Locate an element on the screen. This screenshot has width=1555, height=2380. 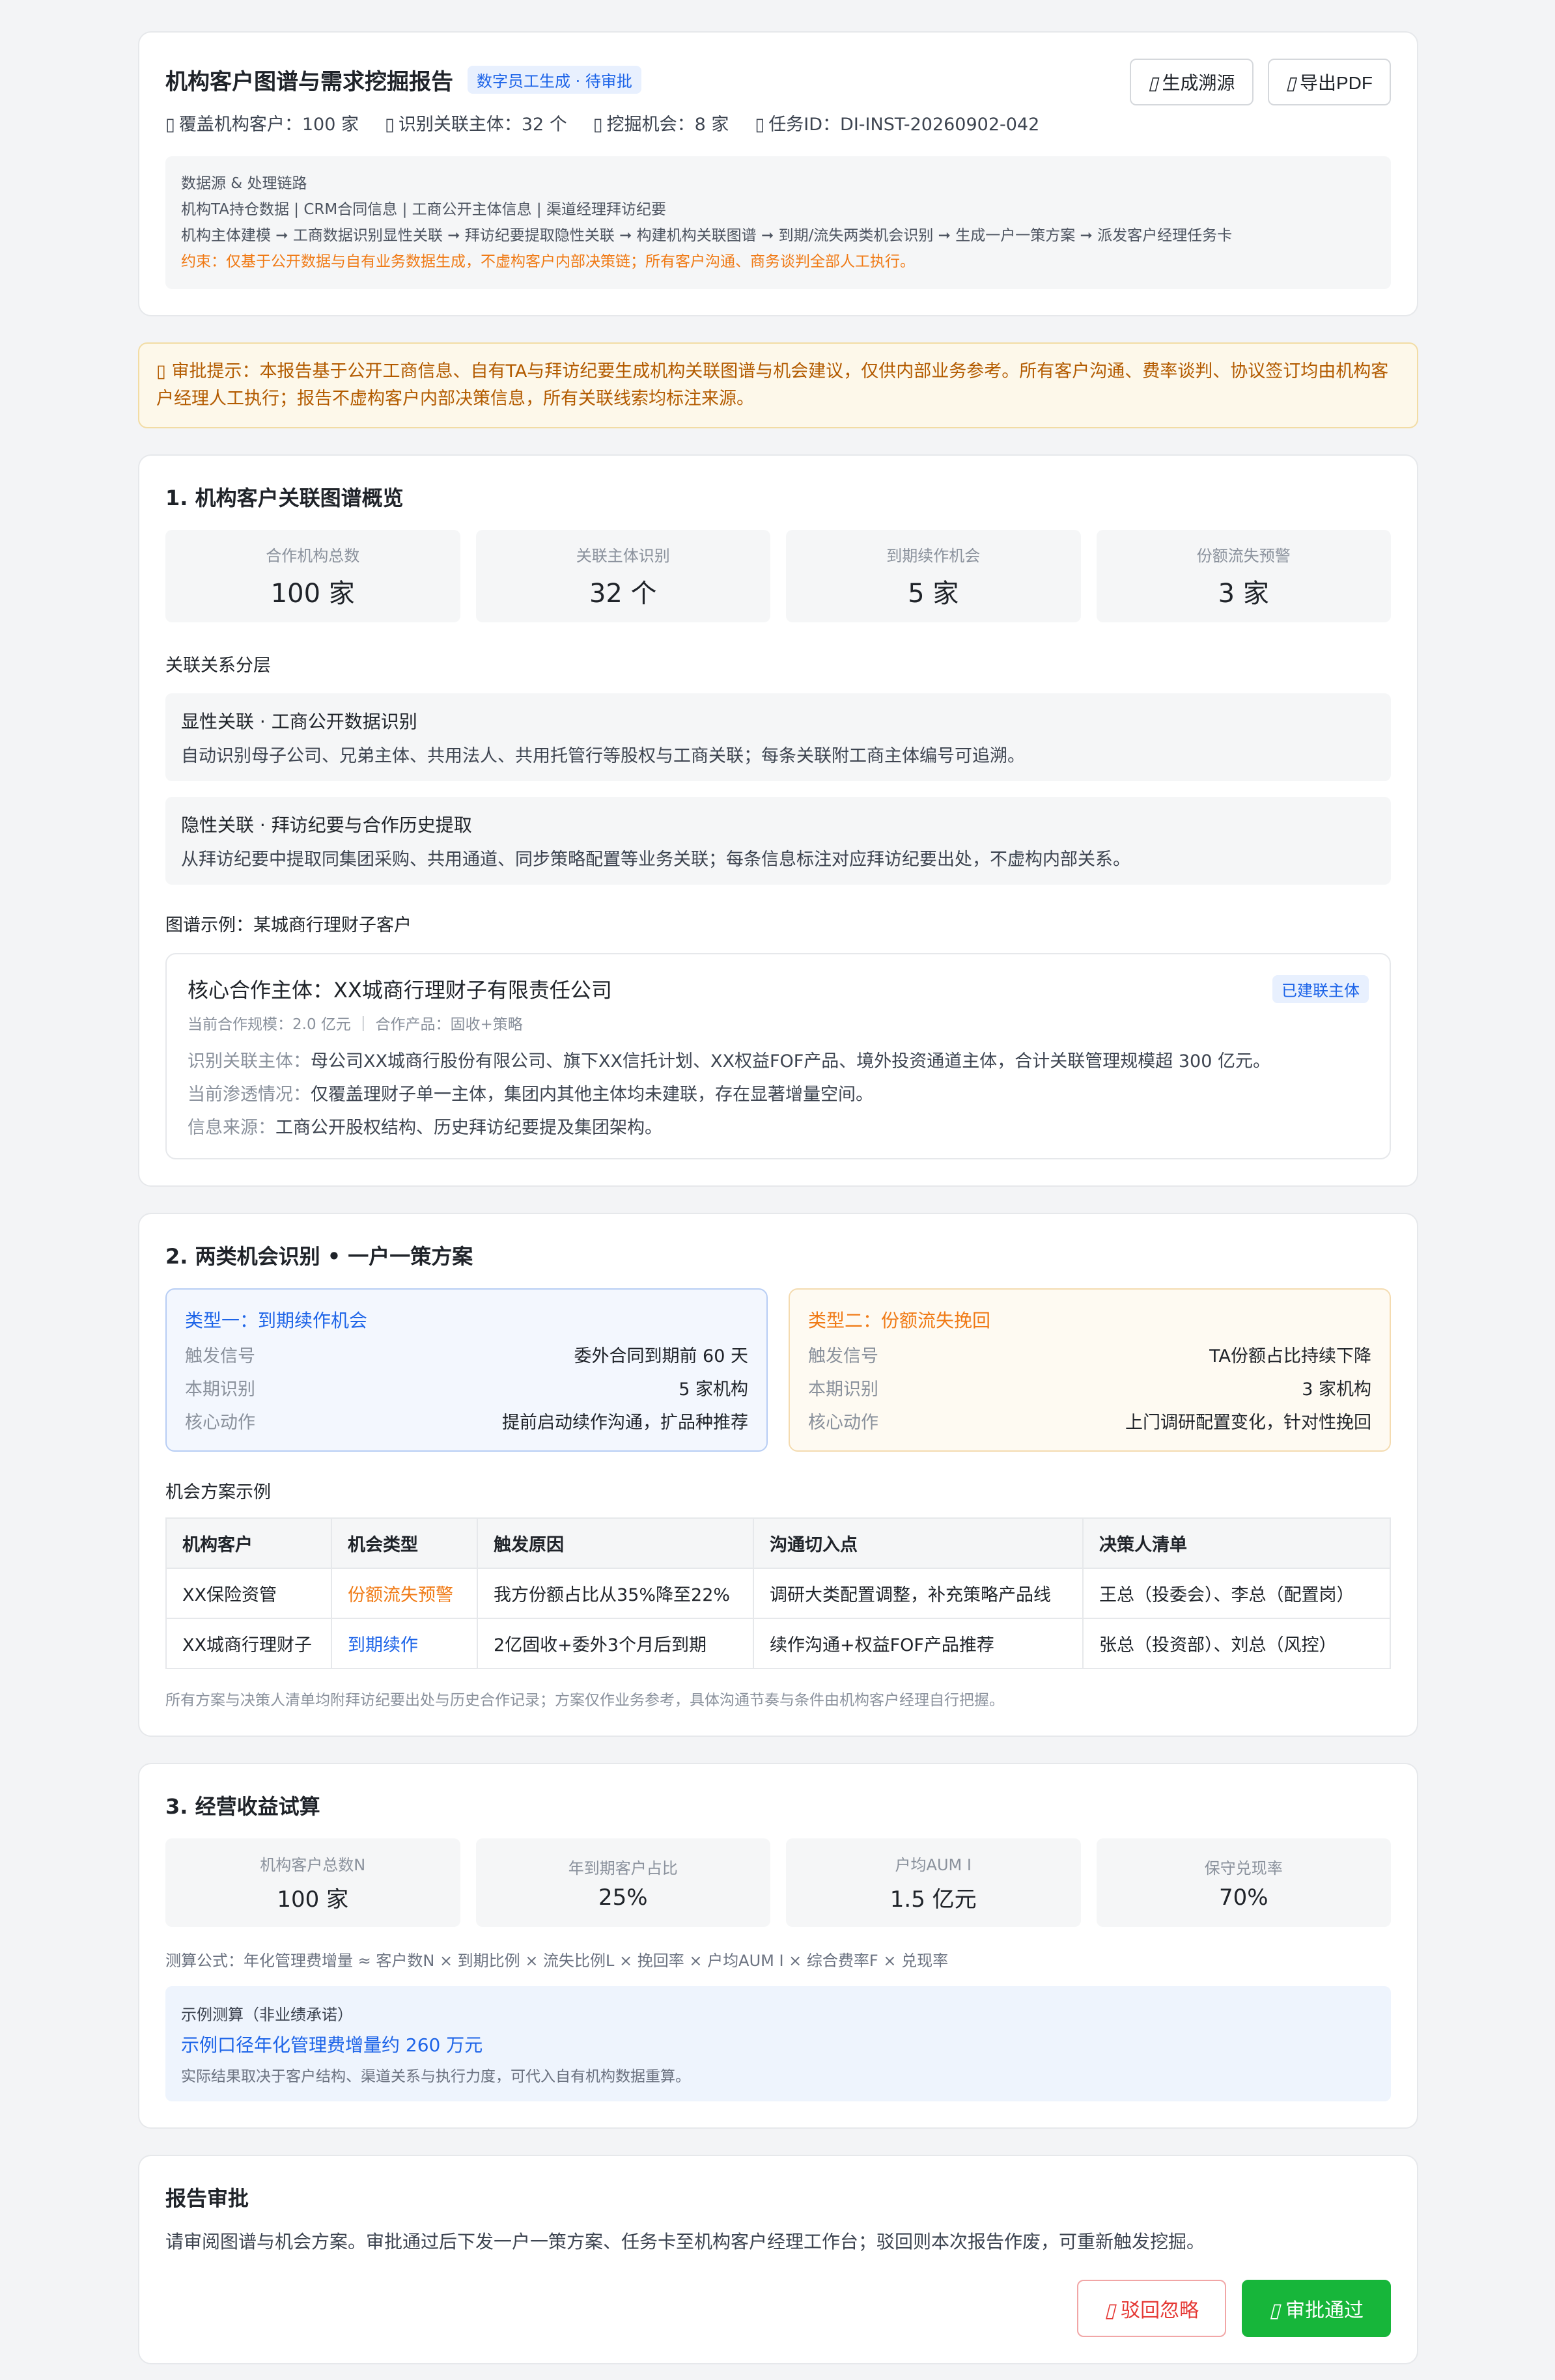
calc-result: 示例口径年化管理费增量约 260 万元 is located at coordinates (332, 2045).